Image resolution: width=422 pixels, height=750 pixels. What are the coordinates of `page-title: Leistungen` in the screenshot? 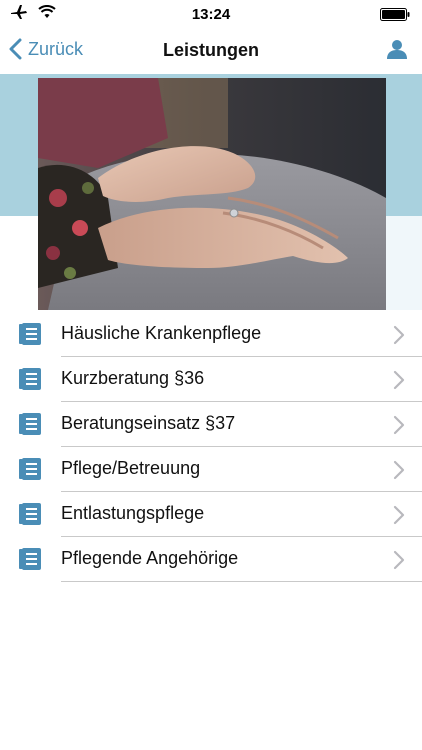 It's located at (210, 50).